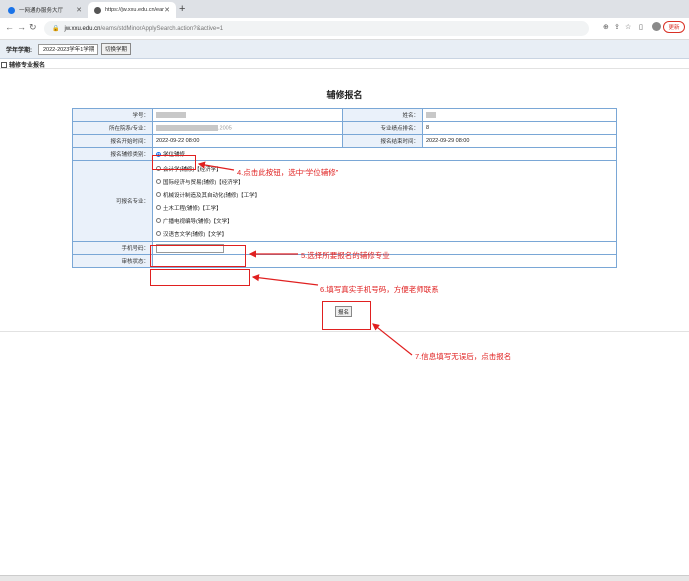  Describe the element at coordinates (519, 115) in the screenshot. I see `name-value` at that location.